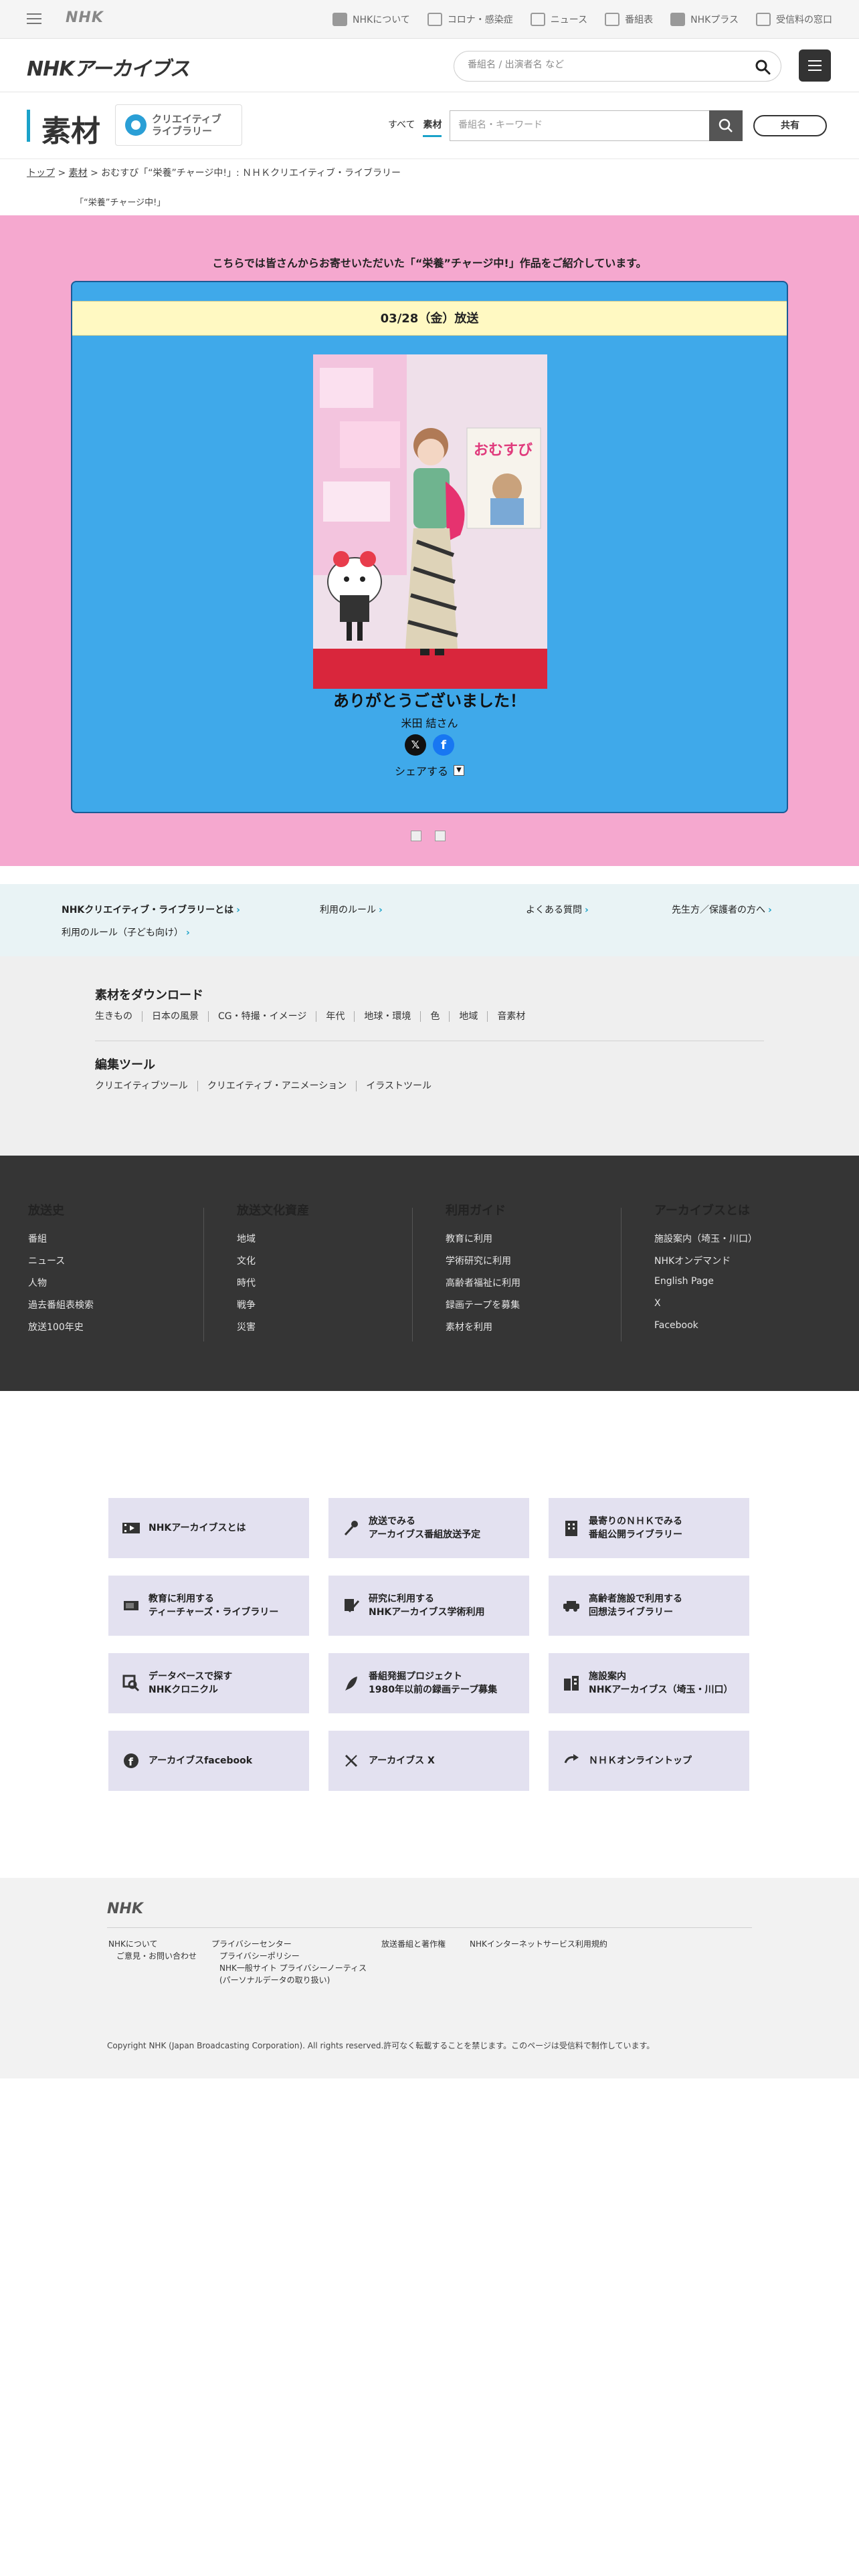 The height and width of the screenshot is (2576, 859). I want to click on tools-heading: 編集ツール, so click(125, 1065).